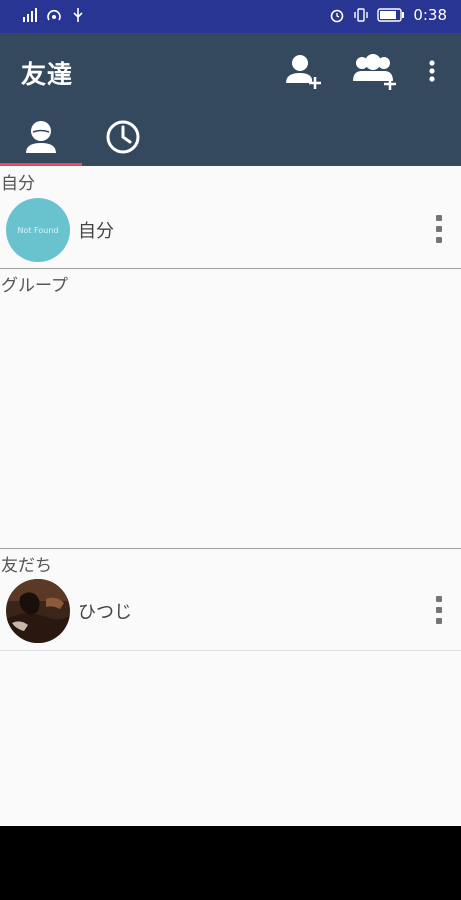 Image resolution: width=461 pixels, height=900 pixels. Describe the element at coordinates (18, 184) in the screenshot. I see `section-header-self: 自分` at that location.